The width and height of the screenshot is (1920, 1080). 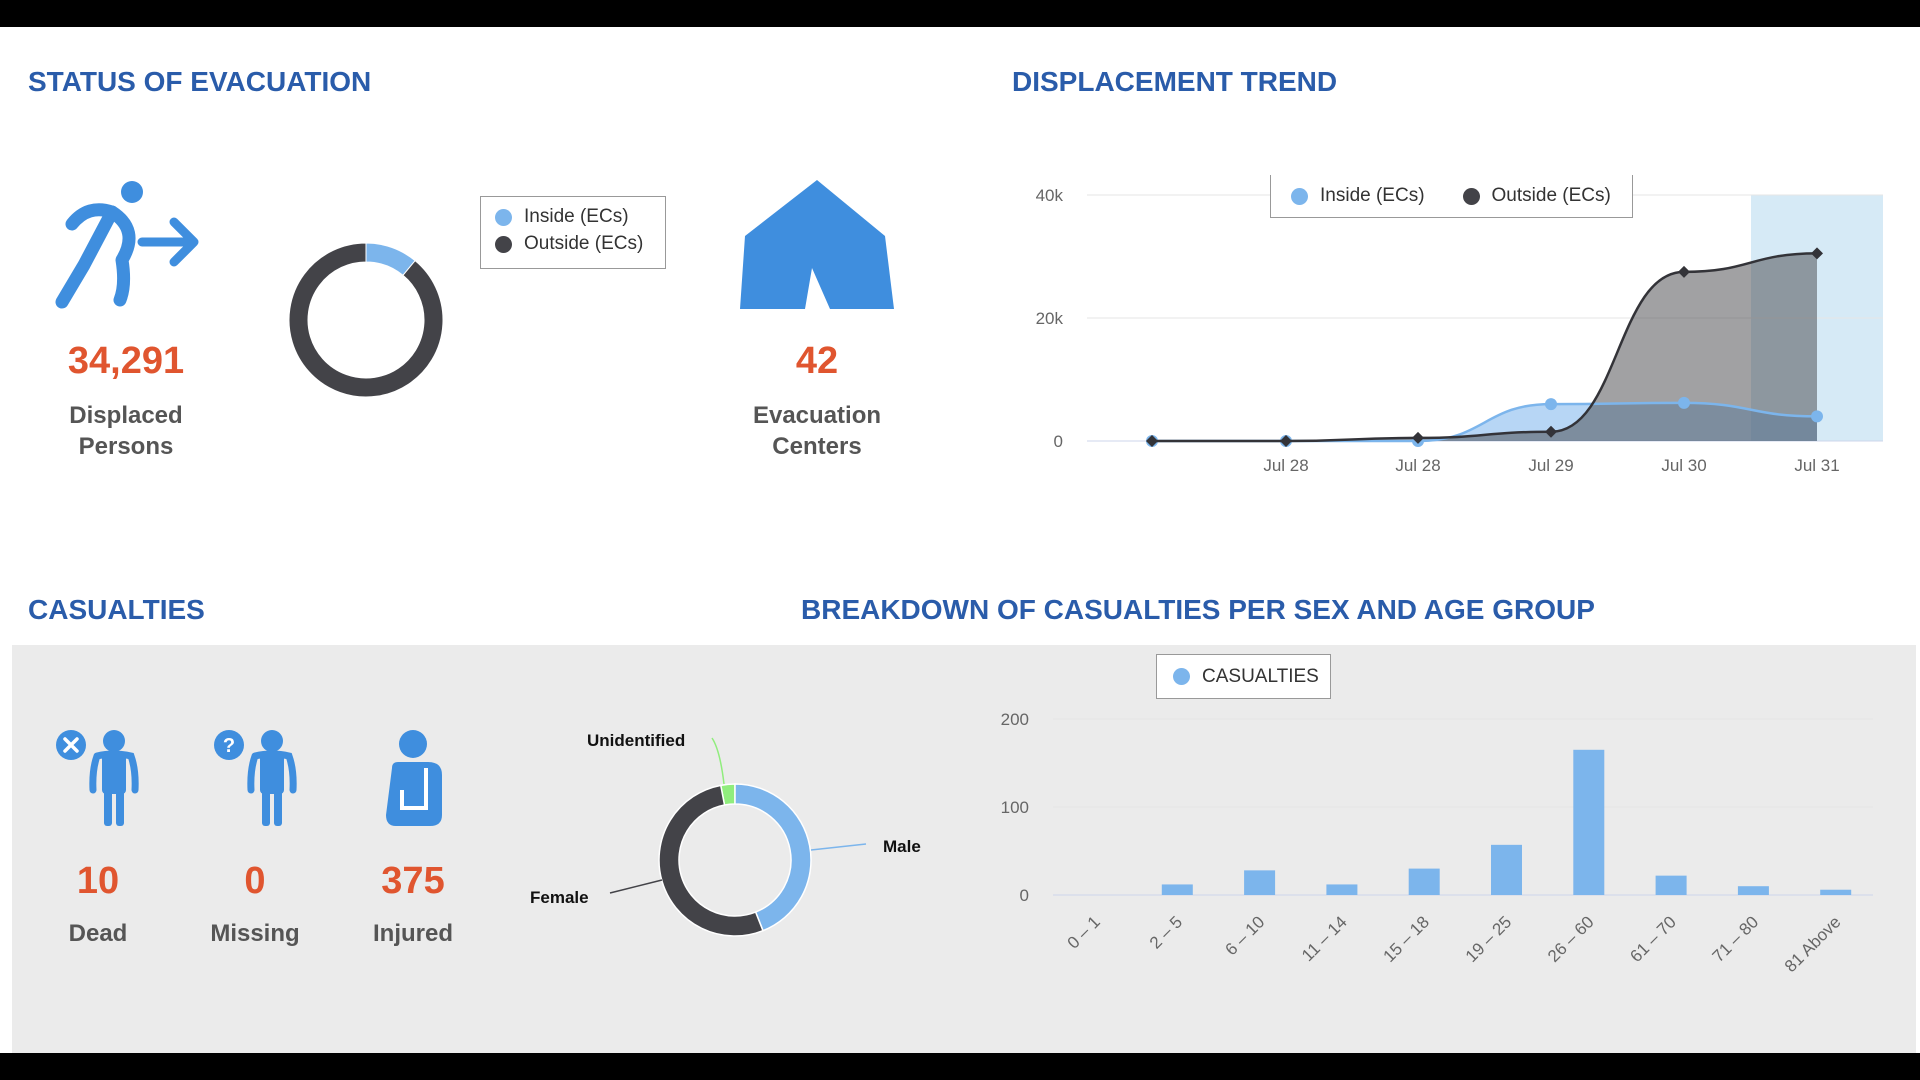 I want to click on breakdown-legend: CASUALTIES, so click(x=1243, y=676).